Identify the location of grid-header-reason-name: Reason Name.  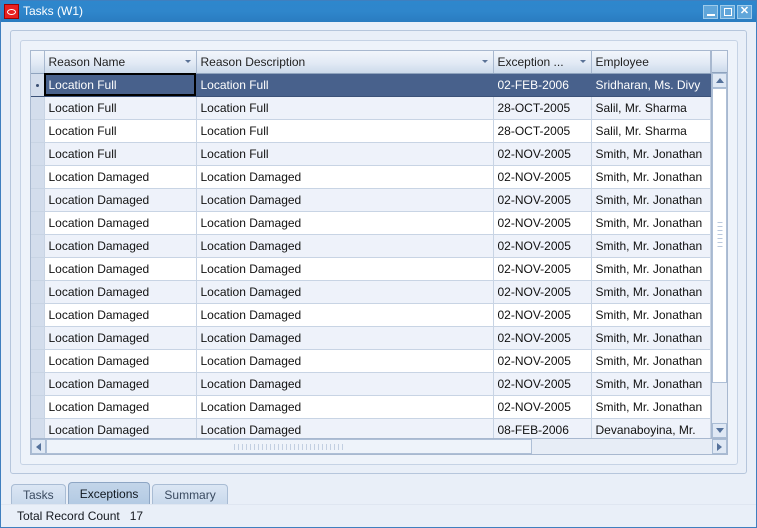
(120, 62).